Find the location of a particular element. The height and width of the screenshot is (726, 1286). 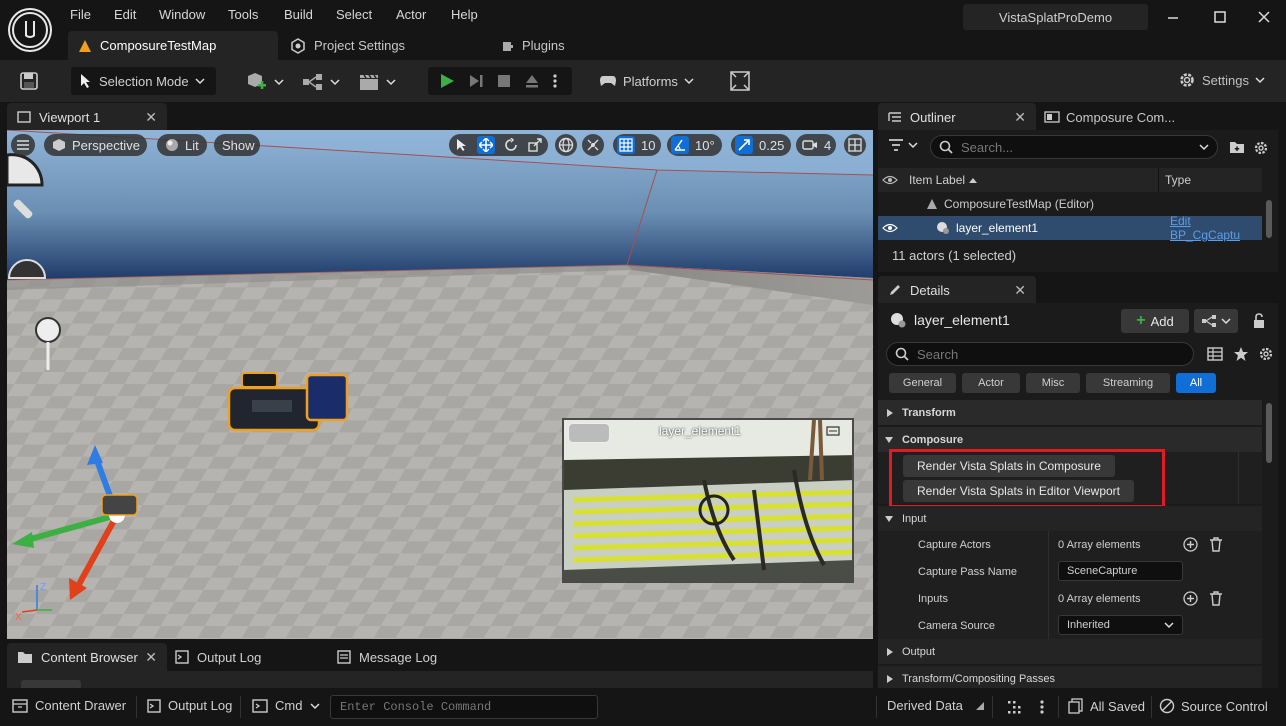

content-add-button is located at coordinates (51, 684).